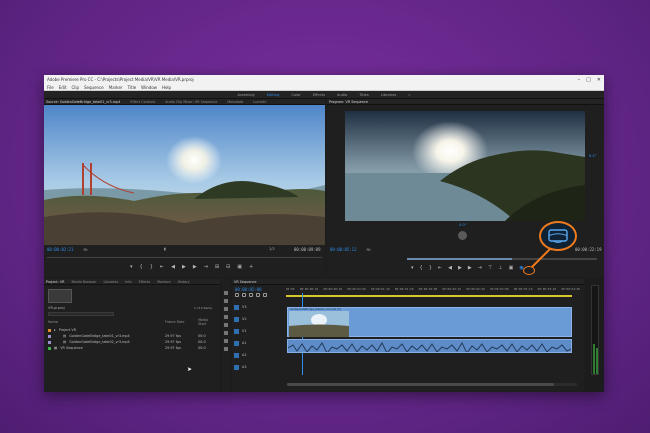  Describe the element at coordinates (145, 282) in the screenshot. I see `tab-effects: Effects` at that location.